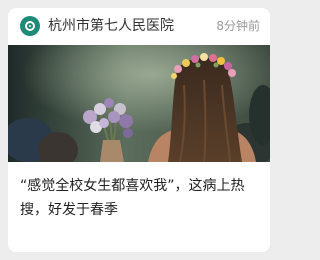 The height and width of the screenshot is (260, 320). Describe the element at coordinates (111, 26) in the screenshot. I see `source-name: 杭州市第七人民医院` at that location.